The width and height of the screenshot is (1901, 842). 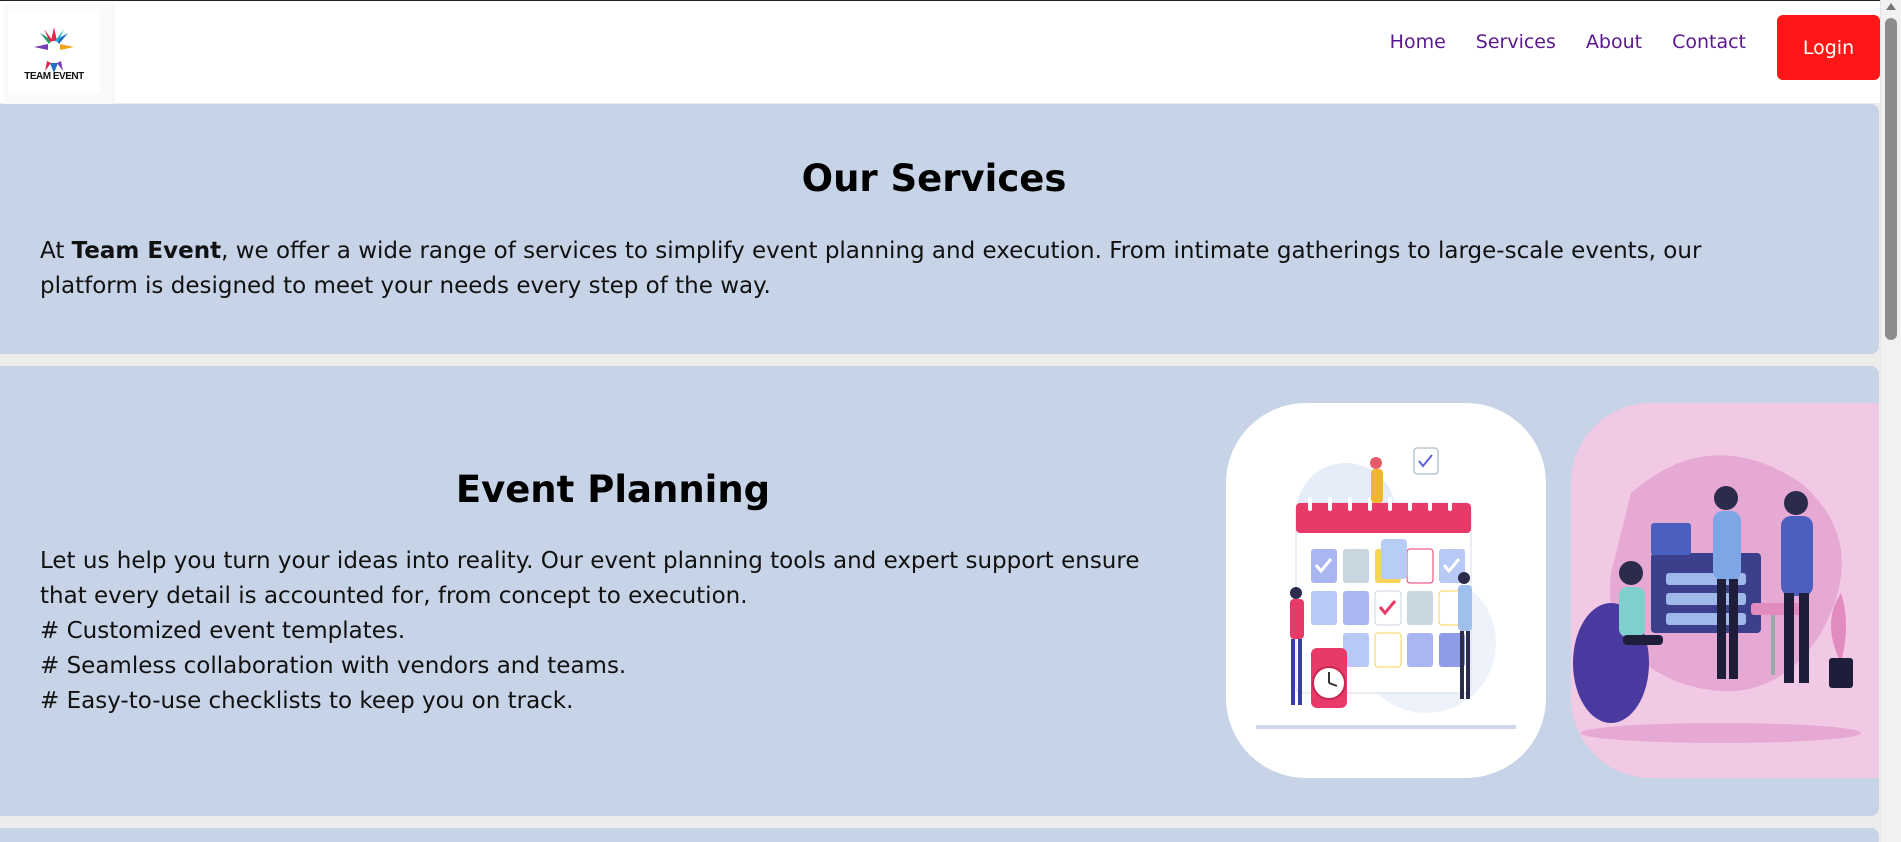 What do you see at coordinates (1828, 47) in the screenshot?
I see `login-button: Login` at bounding box center [1828, 47].